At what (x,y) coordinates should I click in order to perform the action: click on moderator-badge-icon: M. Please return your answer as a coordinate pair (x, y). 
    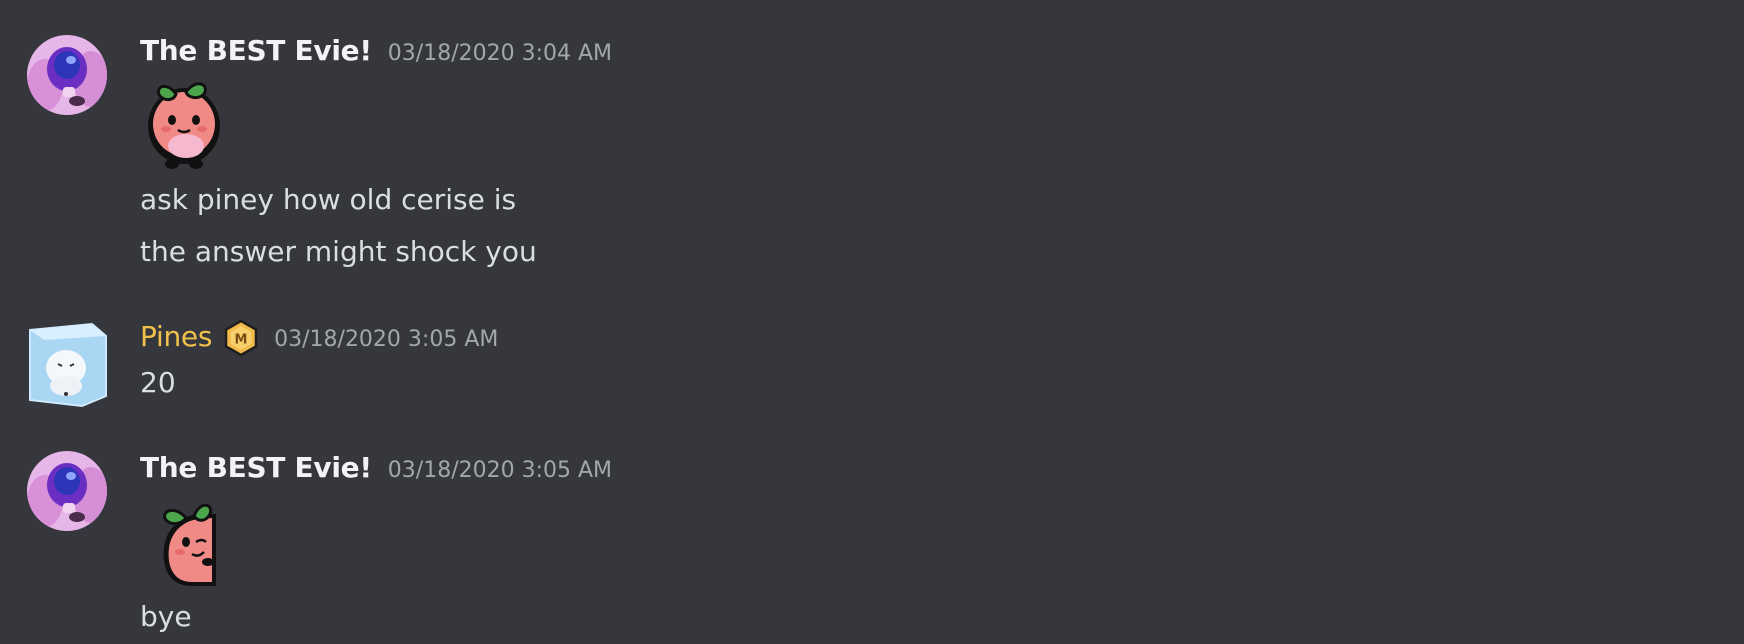
    Looking at the image, I should click on (241, 338).